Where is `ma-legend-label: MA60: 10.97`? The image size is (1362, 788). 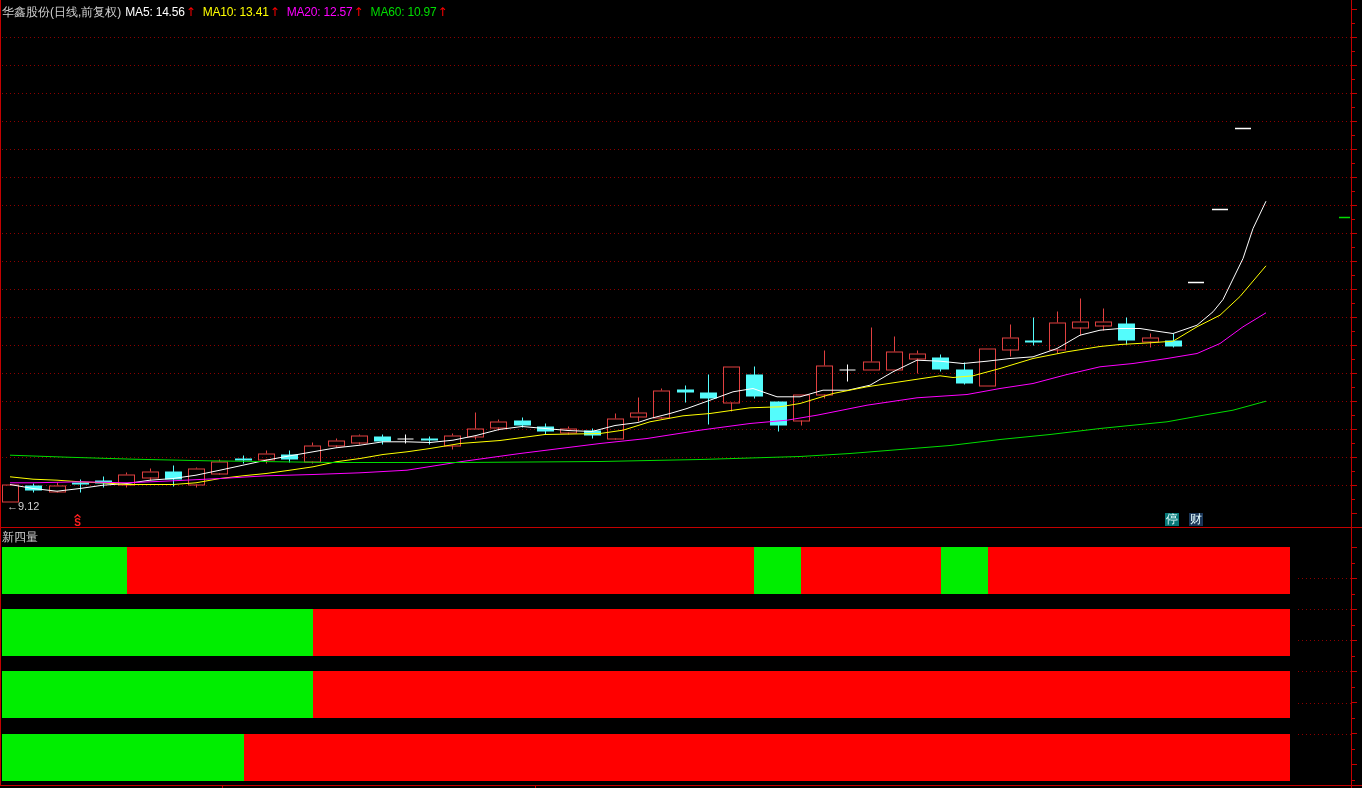
ma-legend-label: MA60: 10.97 is located at coordinates (403, 12).